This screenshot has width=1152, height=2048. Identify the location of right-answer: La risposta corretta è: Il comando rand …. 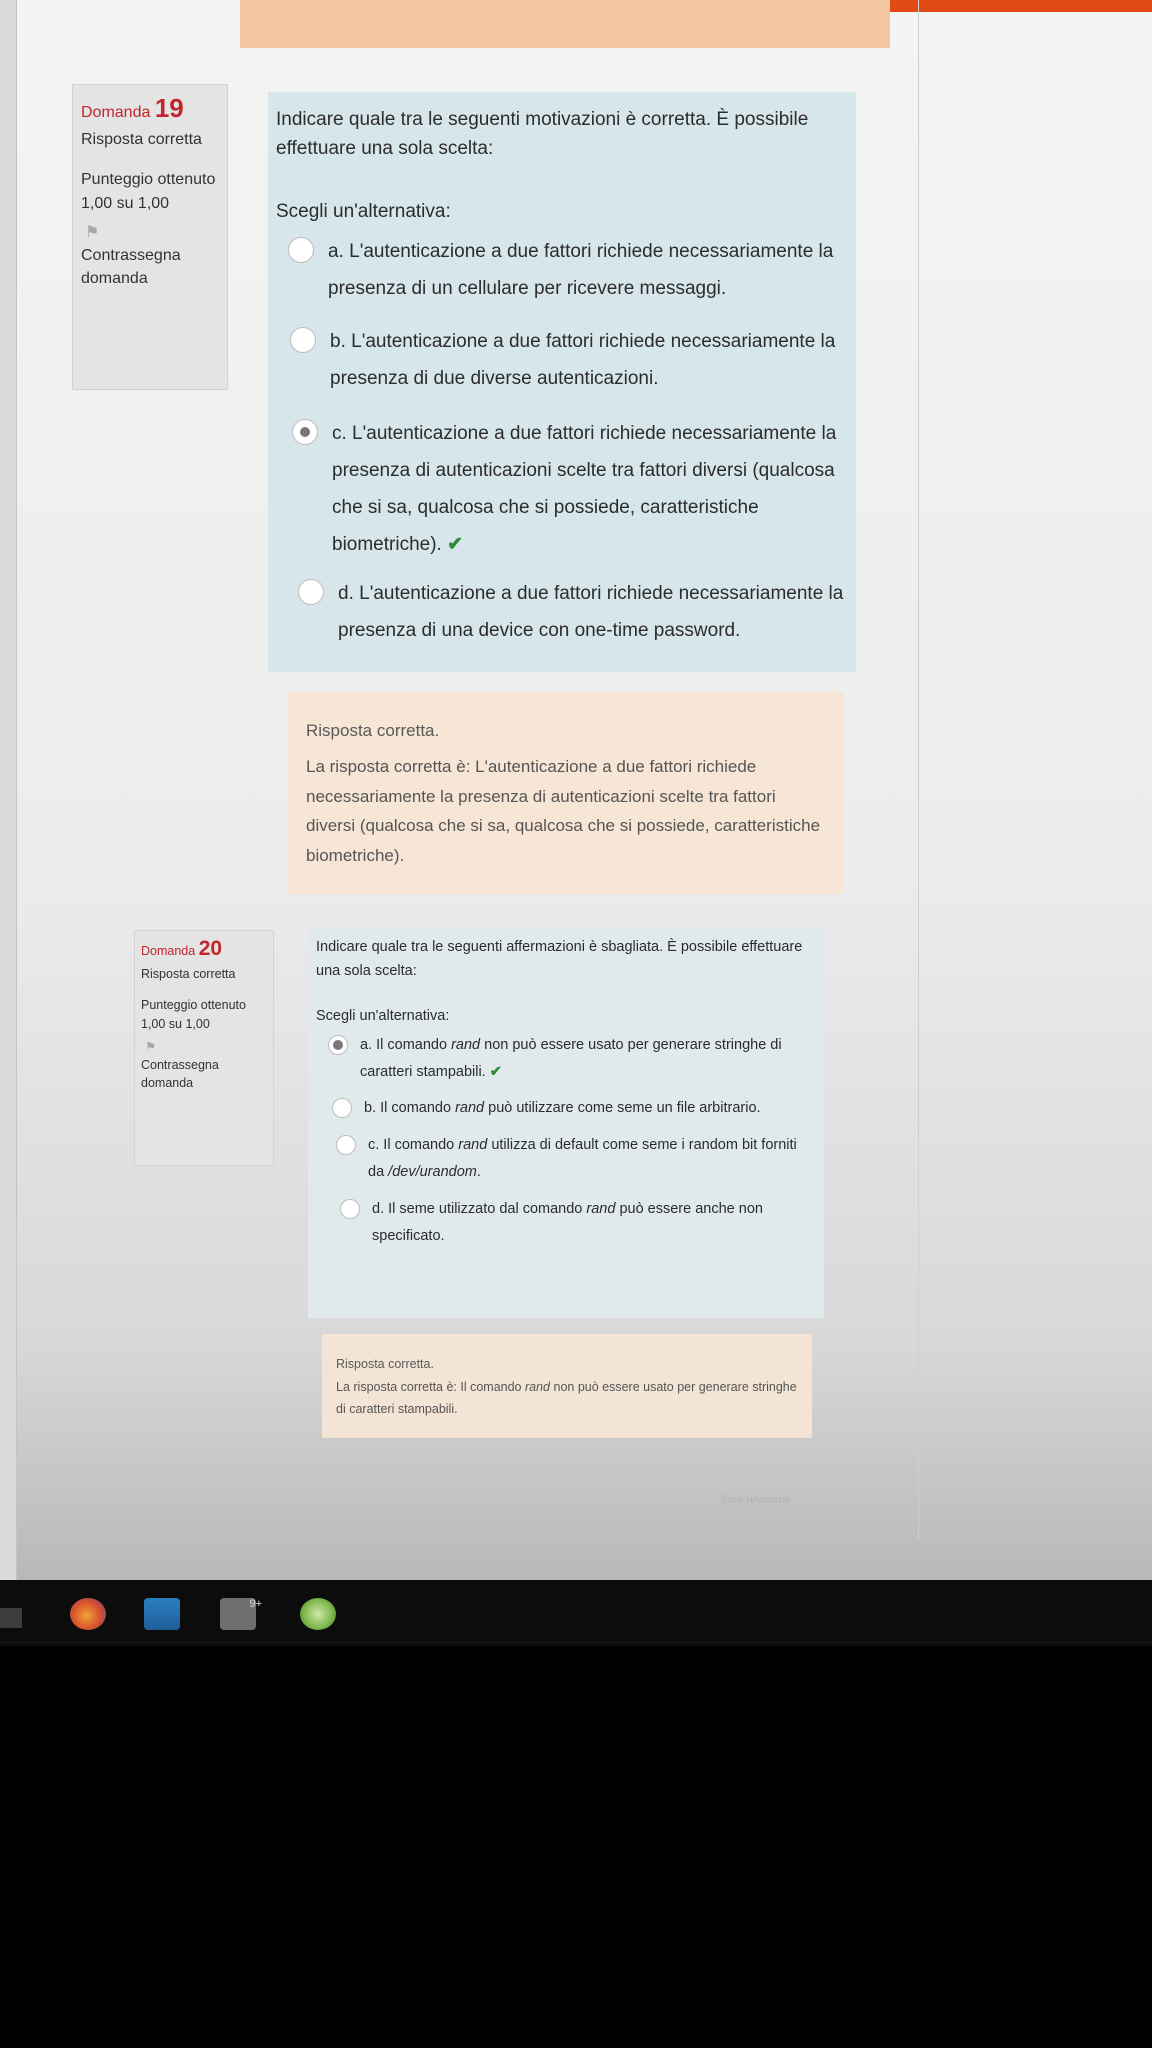
(566, 1398).